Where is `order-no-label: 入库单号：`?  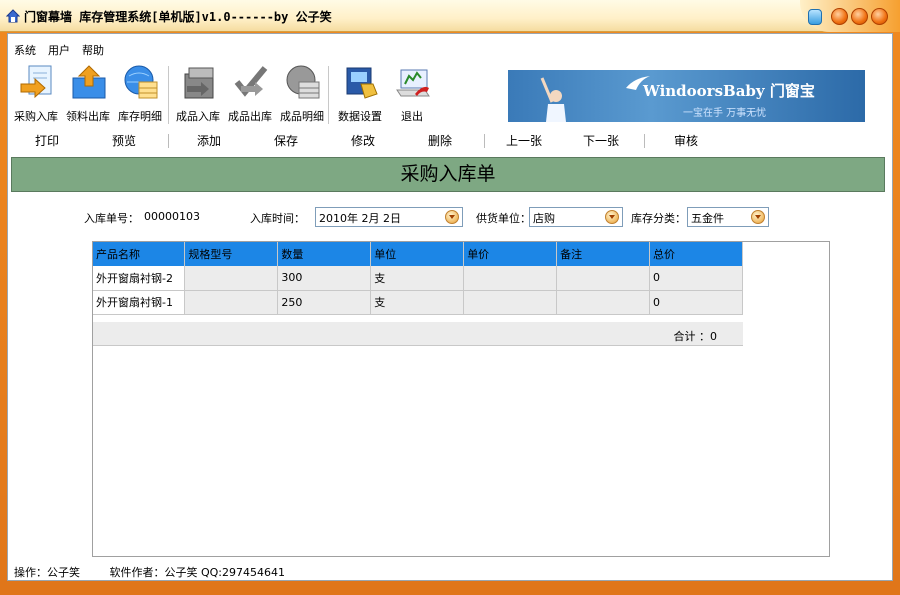
order-no-label: 入库单号： is located at coordinates (111, 218).